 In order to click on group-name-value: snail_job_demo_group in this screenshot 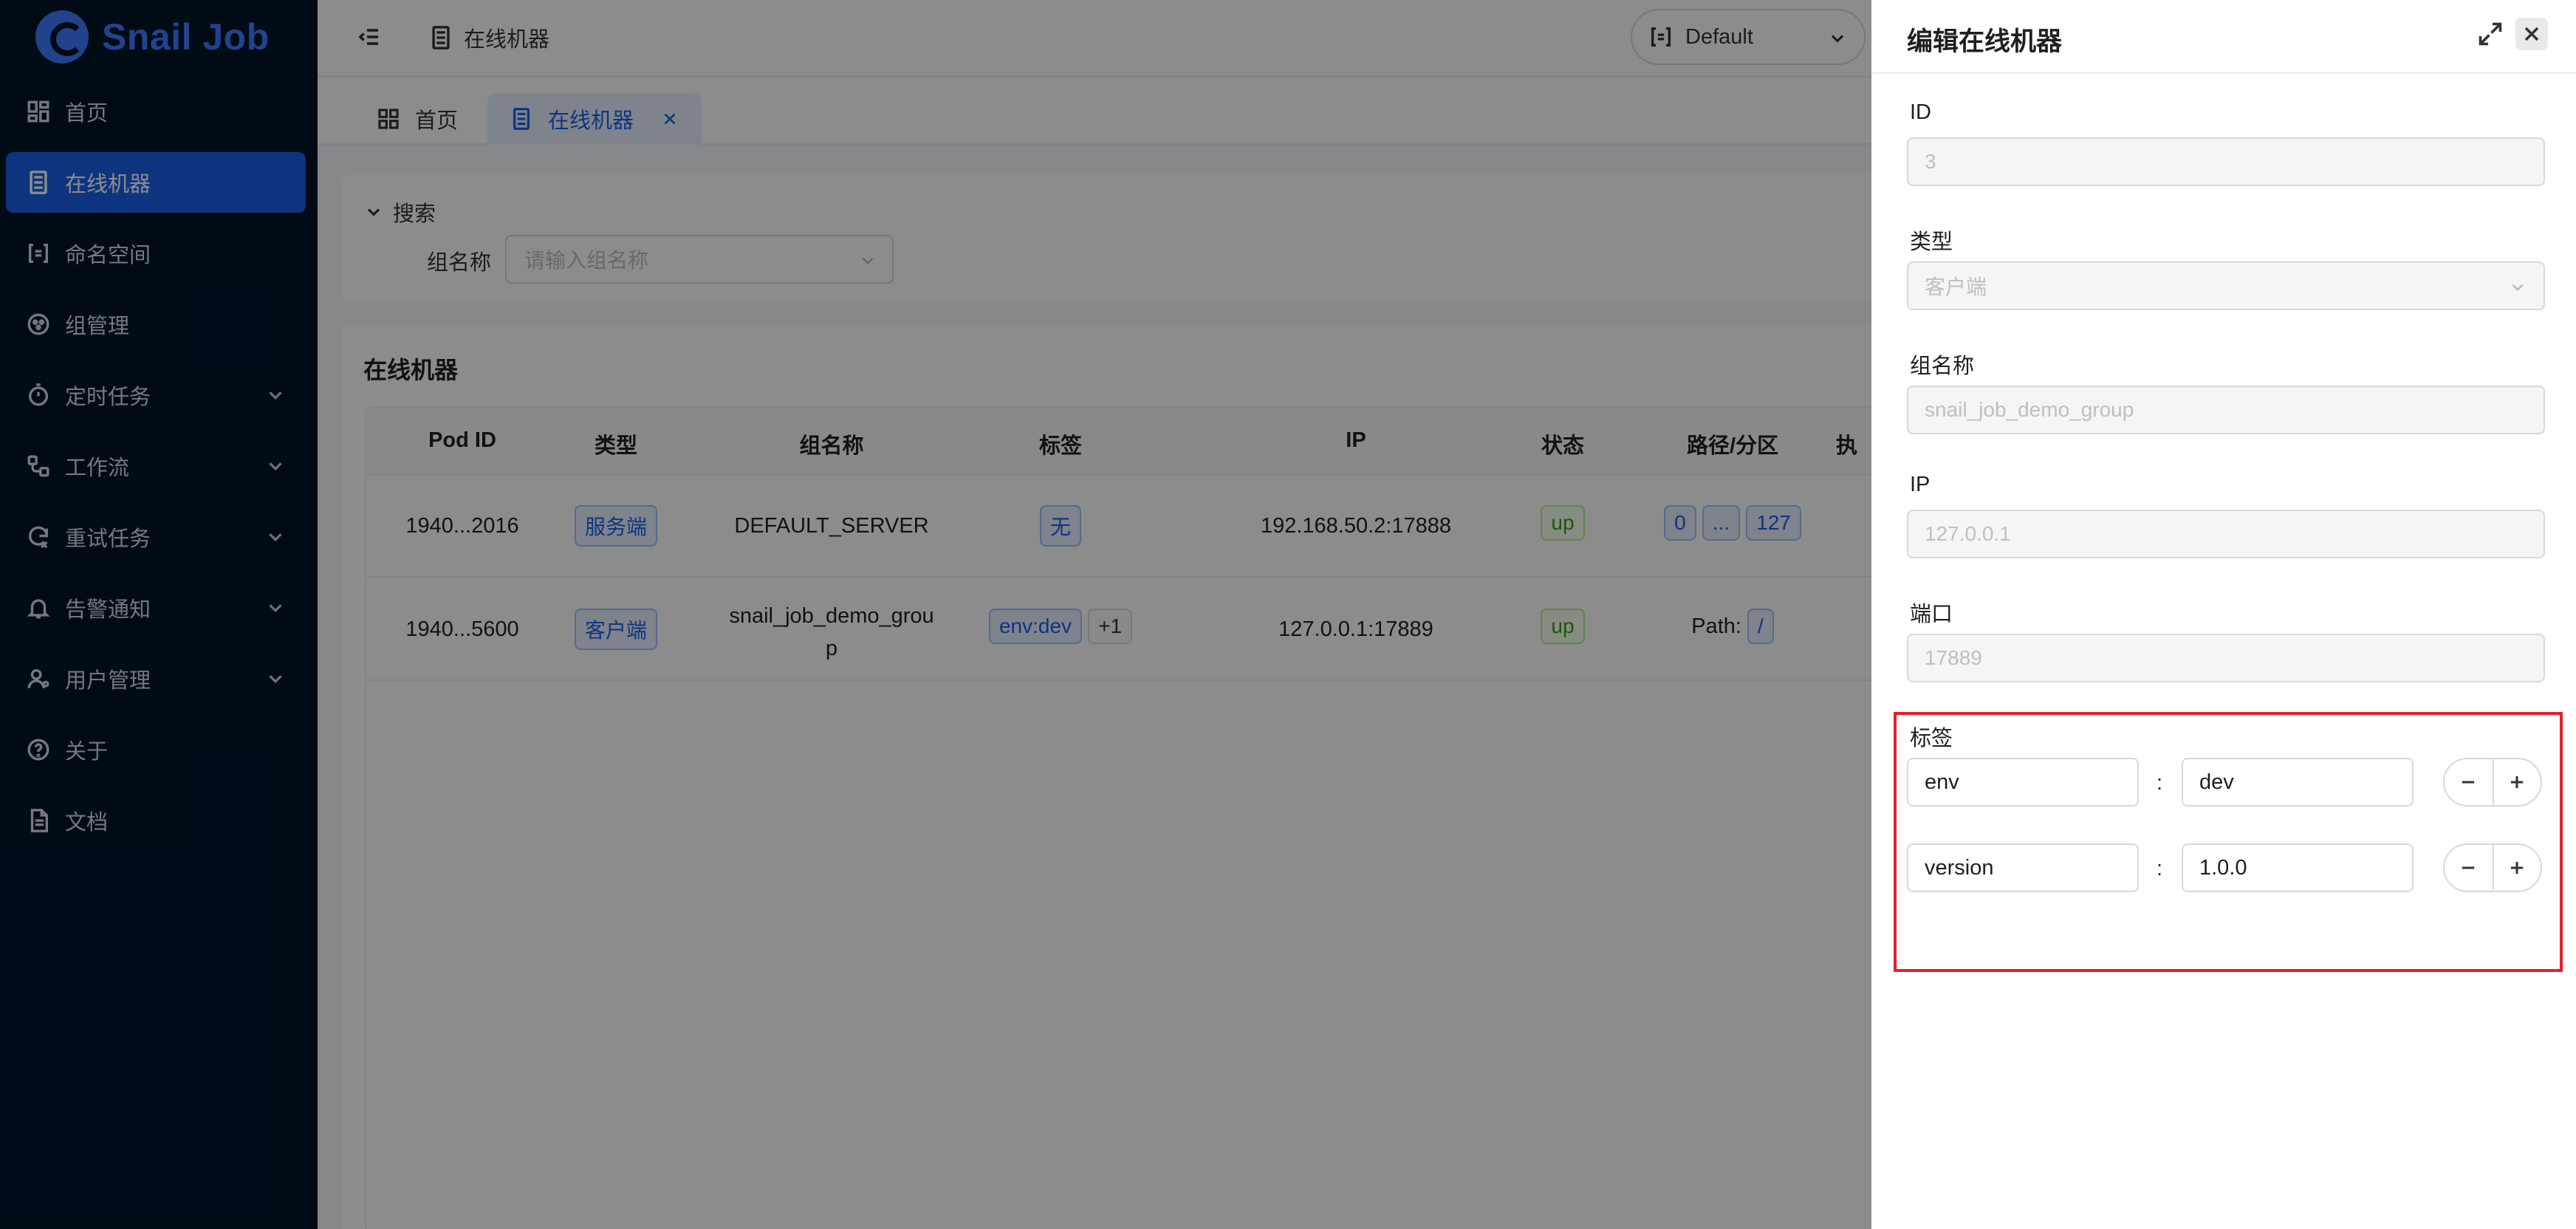, I will do `click(2029, 409)`.